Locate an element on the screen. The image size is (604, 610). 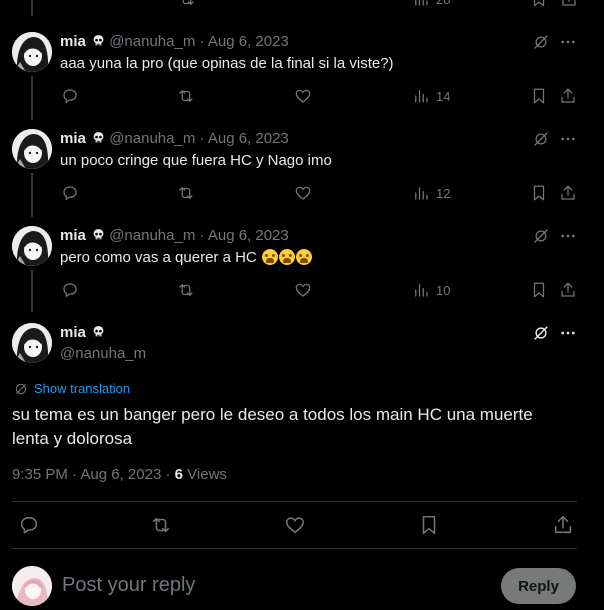
views-button: 12 is located at coordinates (431, 193).